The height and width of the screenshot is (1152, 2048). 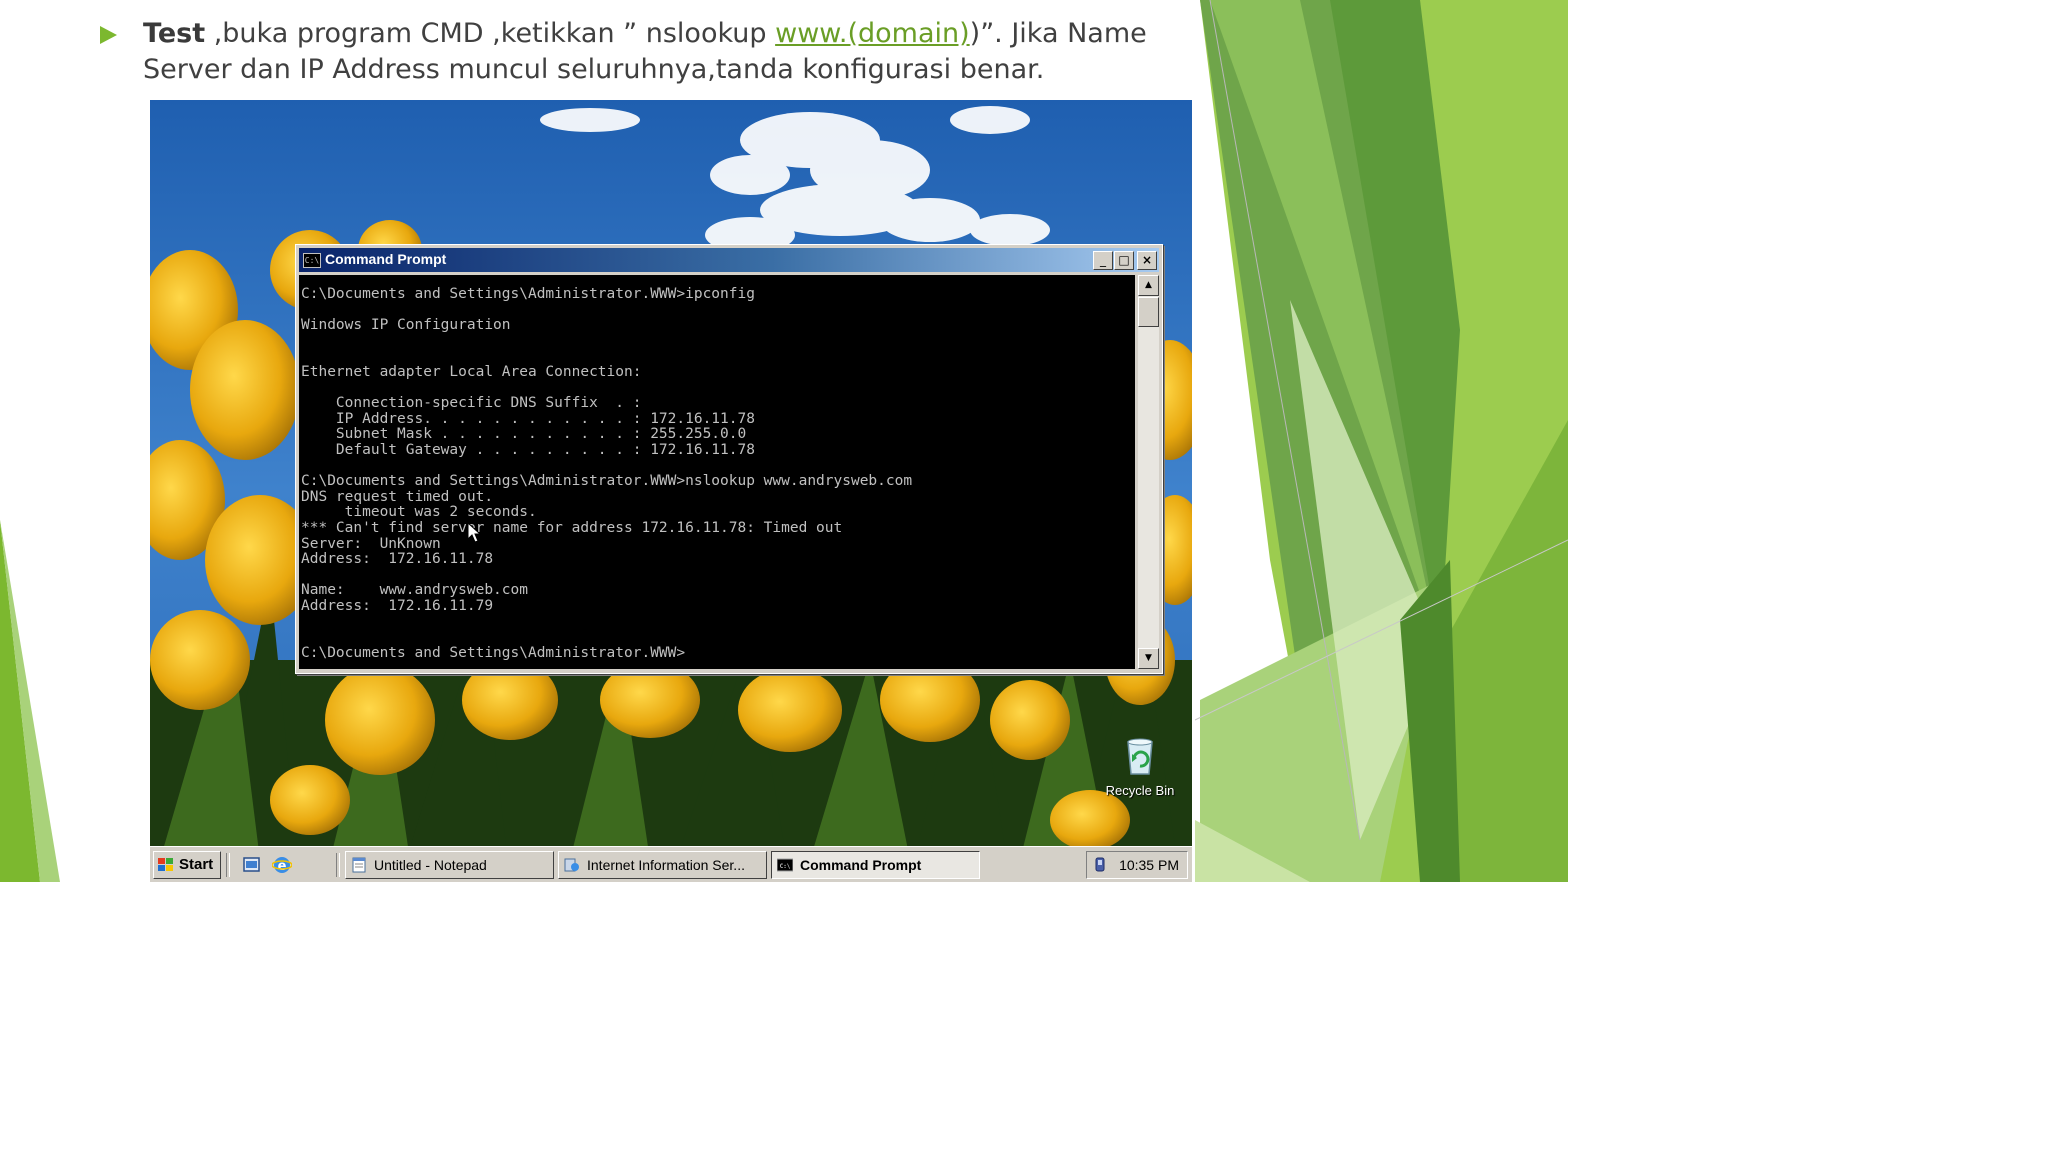 I want to click on recycle-bin-label: Recycle Bin, so click(x=1140, y=790).